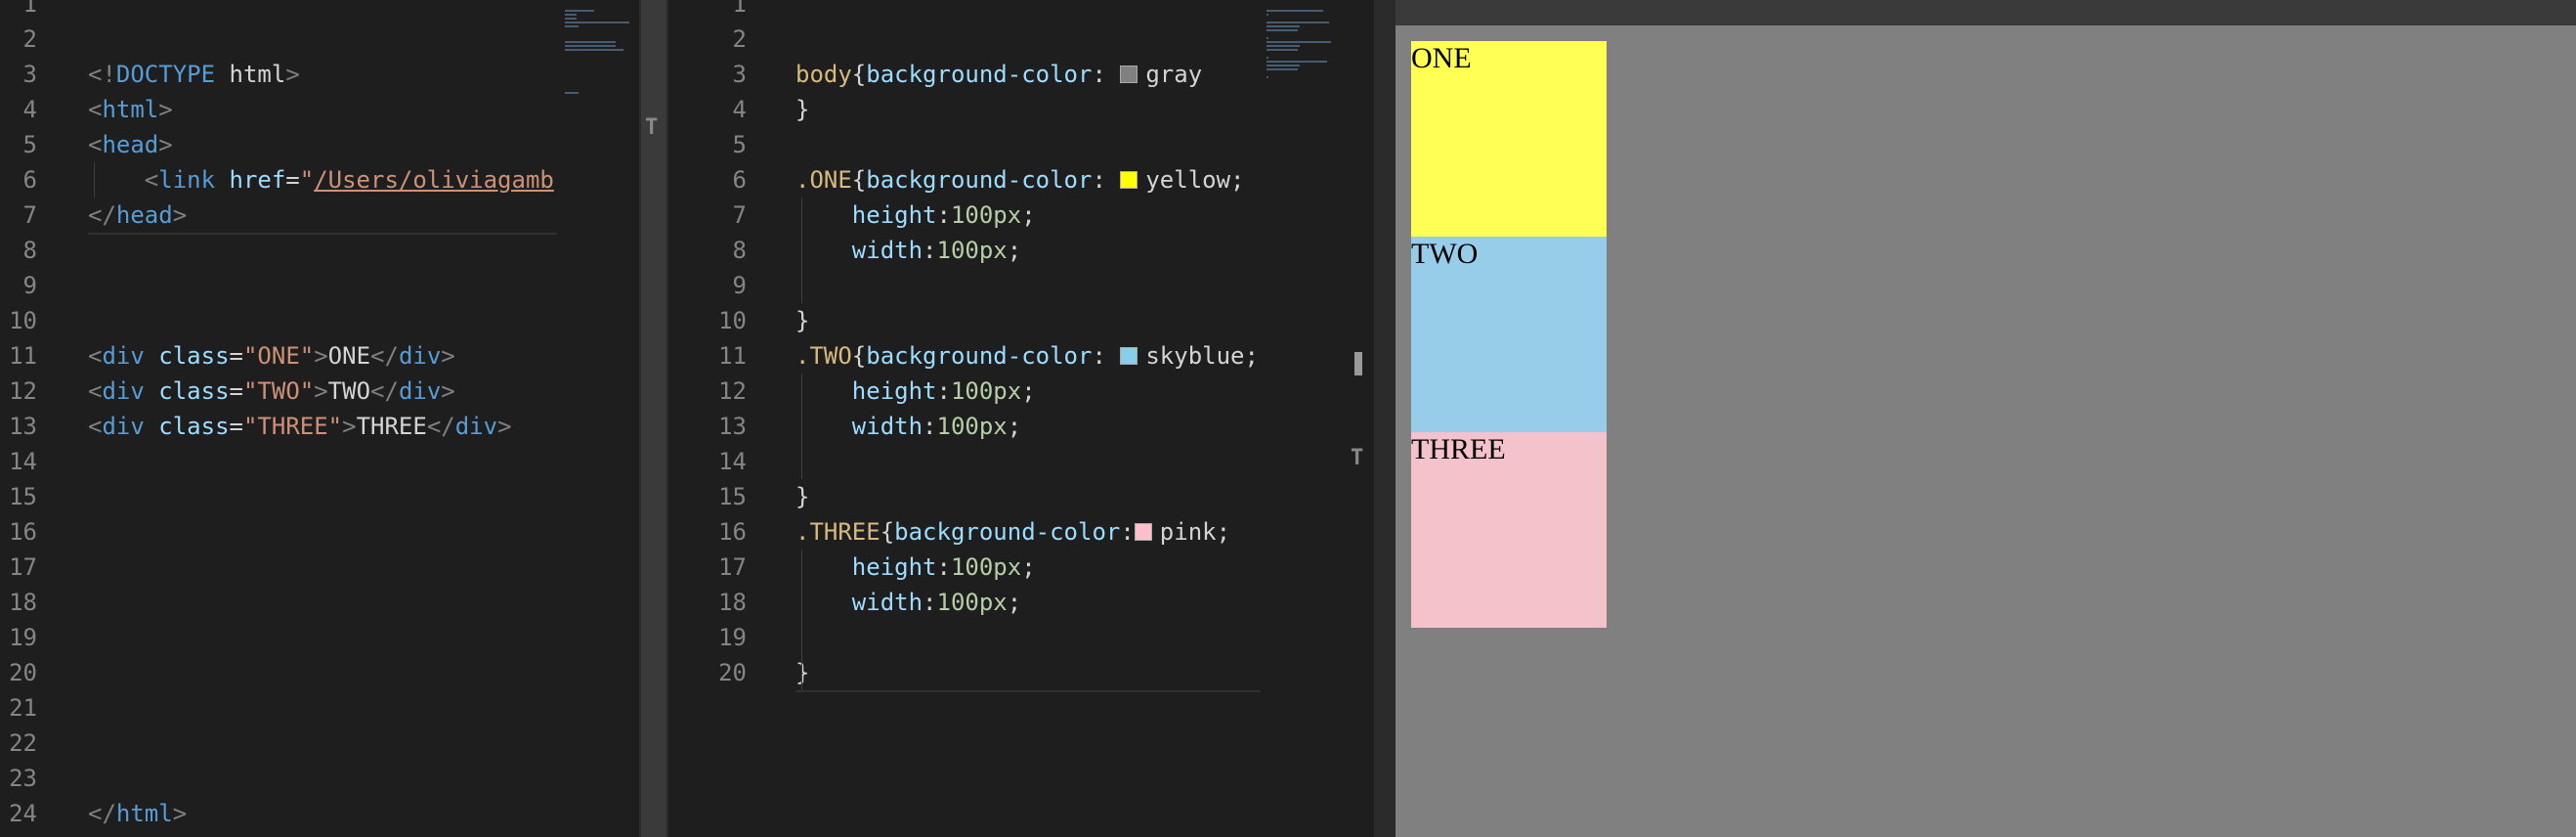  I want to click on code-line: 12 height:100px;, so click(965, 391).